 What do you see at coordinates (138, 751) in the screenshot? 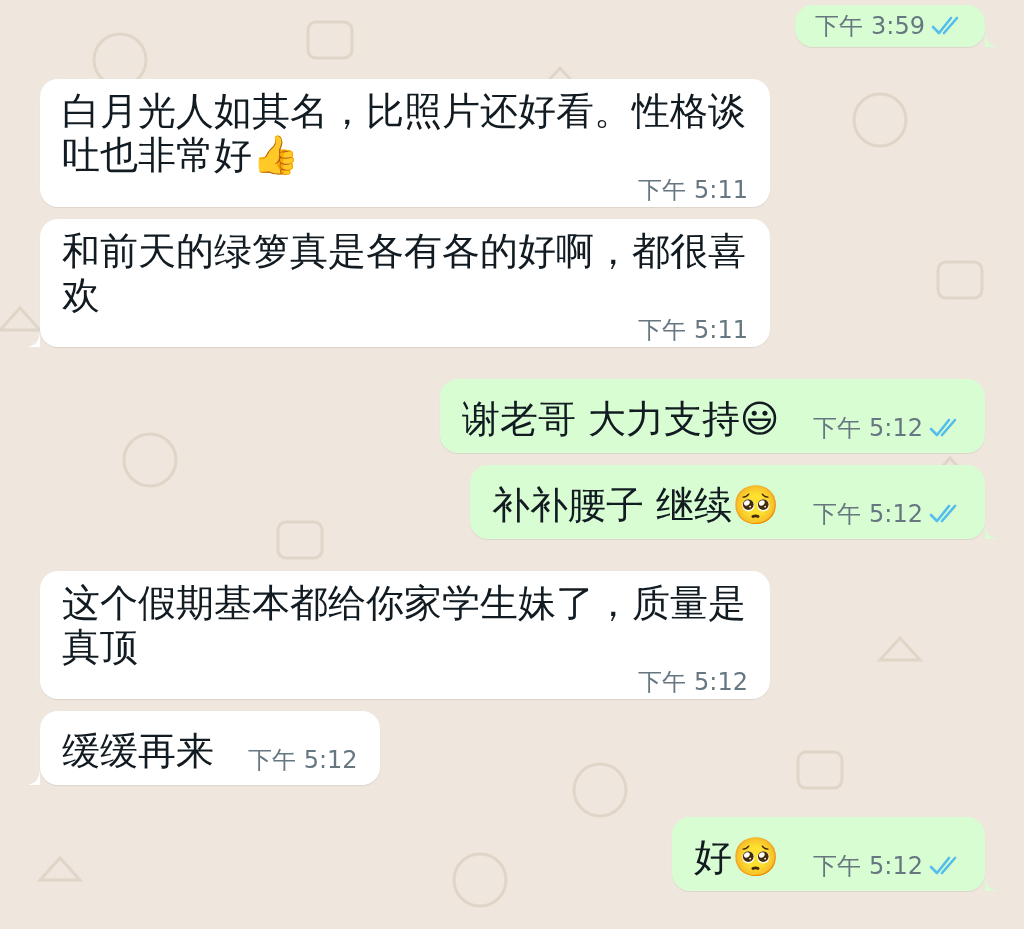
I see `message-text: 缓缓再来` at bounding box center [138, 751].